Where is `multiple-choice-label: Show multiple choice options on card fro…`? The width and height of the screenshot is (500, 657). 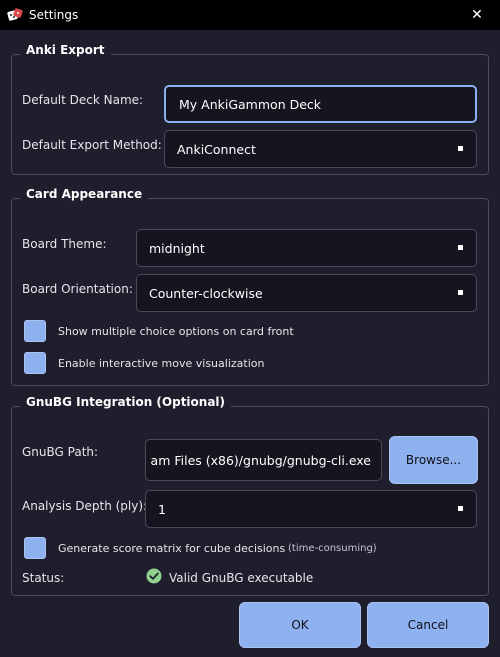
multiple-choice-label: Show multiple choice options on card fro… is located at coordinates (176, 331).